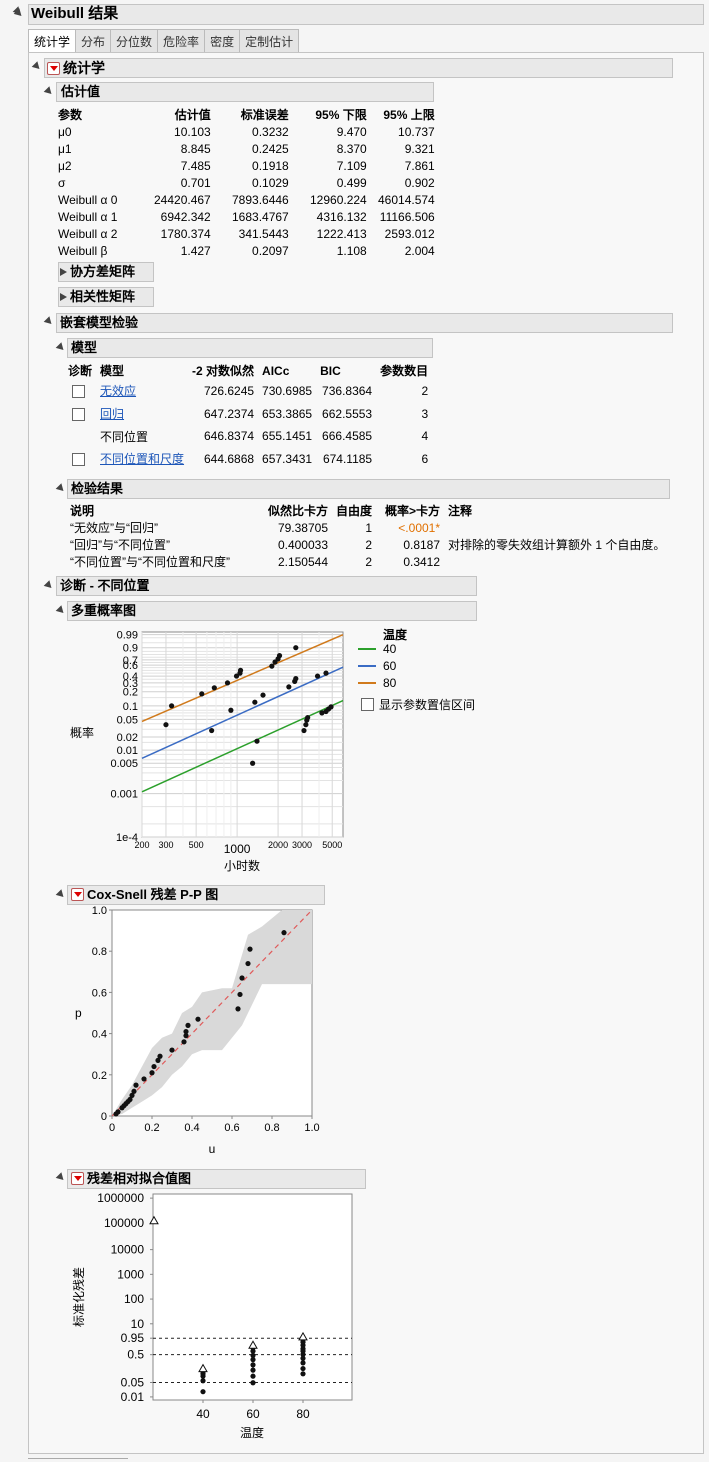 Image resolution: width=709 pixels, height=1462 pixels. What do you see at coordinates (287, 413) in the screenshot?
I see `cell: 653.3865` at bounding box center [287, 413].